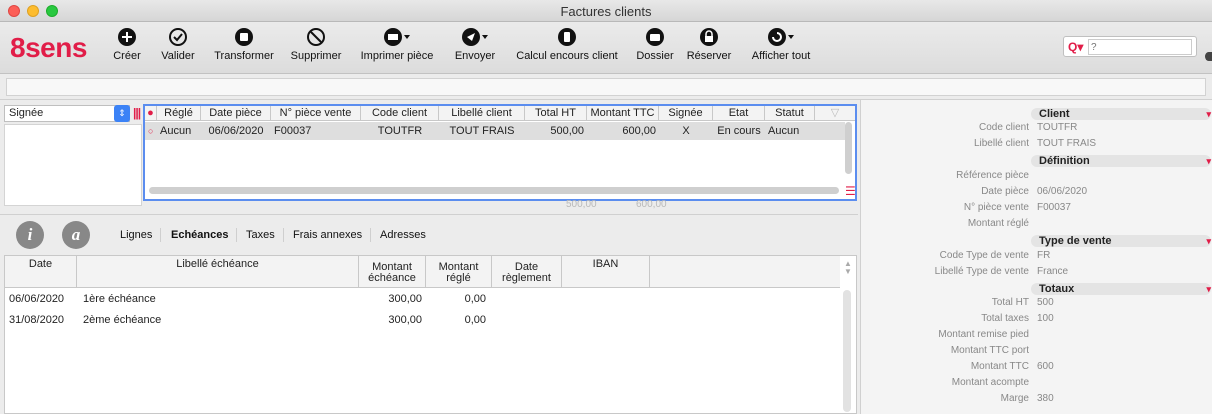 The width and height of the screenshot is (1212, 414). Describe the element at coordinates (1121, 241) in the screenshot. I see `section-type-vente: Type de vente ▾` at that location.